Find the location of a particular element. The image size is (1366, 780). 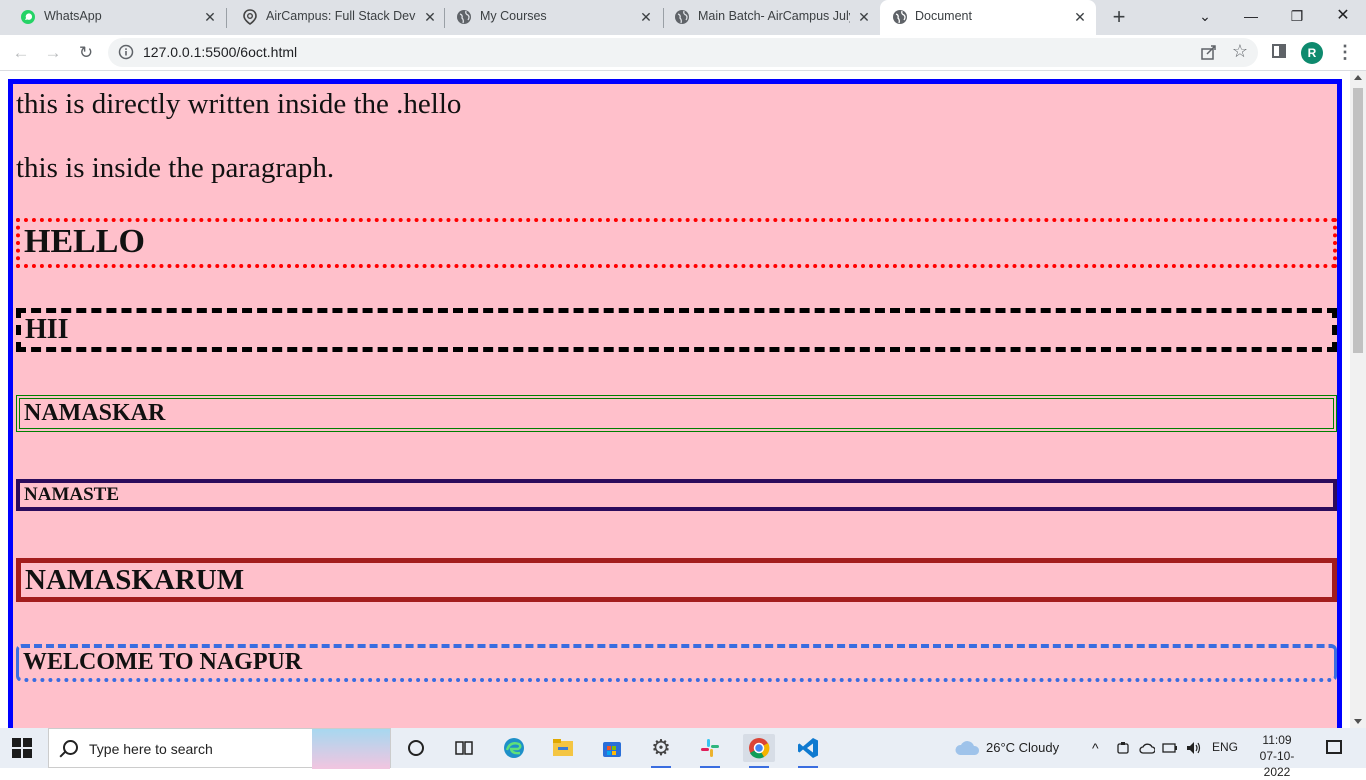

search-placeholder: Type here to search is located at coordinates (151, 749).